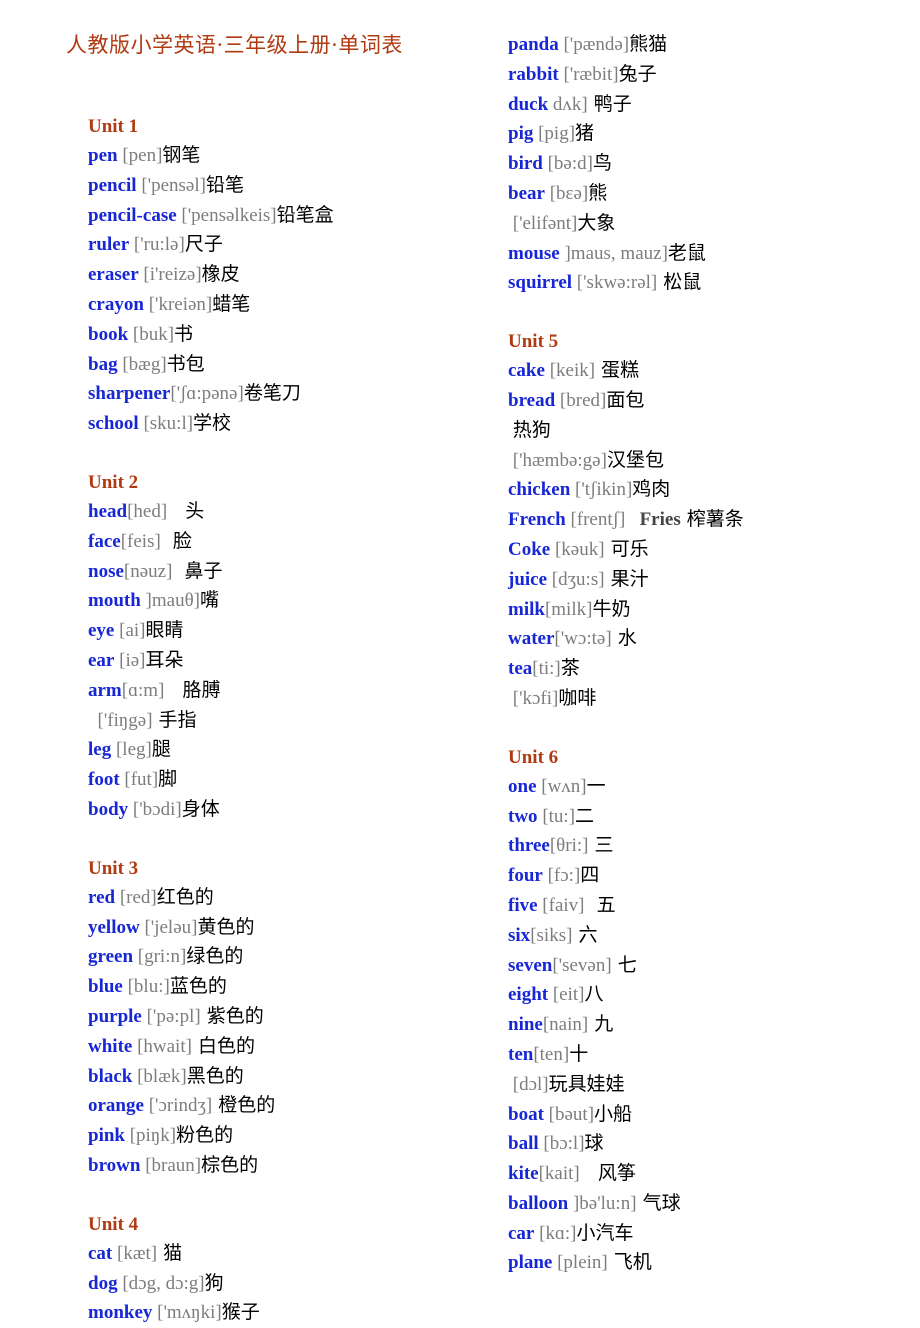  What do you see at coordinates (288, 1017) in the screenshot?
I see `vocabulary-entry: purple ['pə:pl] 紫色的` at bounding box center [288, 1017].